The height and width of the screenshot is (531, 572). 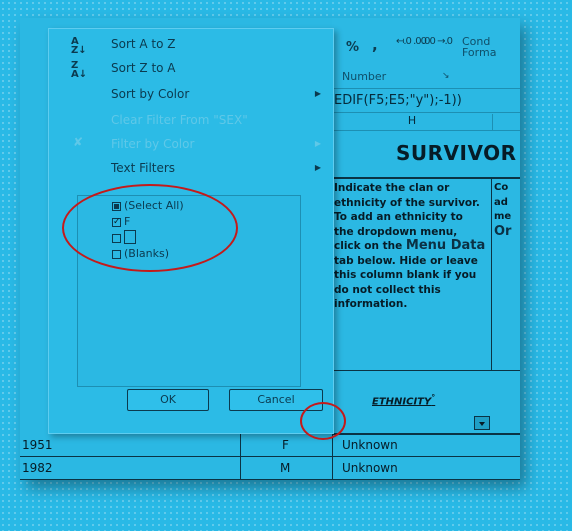 I want to click on table-row: 1951 F Unknown, so click(x=270, y=445).